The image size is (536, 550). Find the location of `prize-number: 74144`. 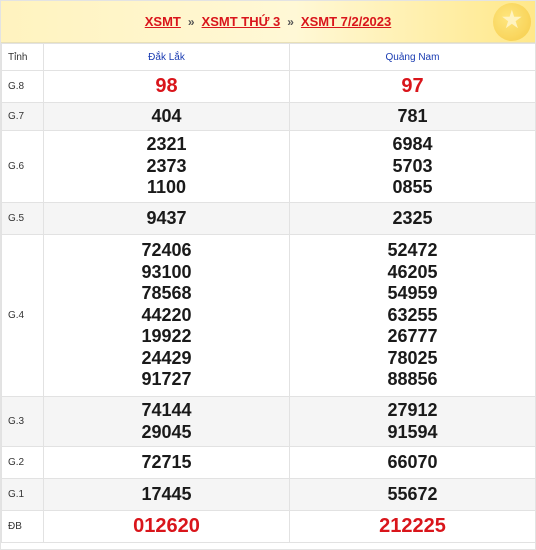

prize-number: 74144 is located at coordinates (166, 410).